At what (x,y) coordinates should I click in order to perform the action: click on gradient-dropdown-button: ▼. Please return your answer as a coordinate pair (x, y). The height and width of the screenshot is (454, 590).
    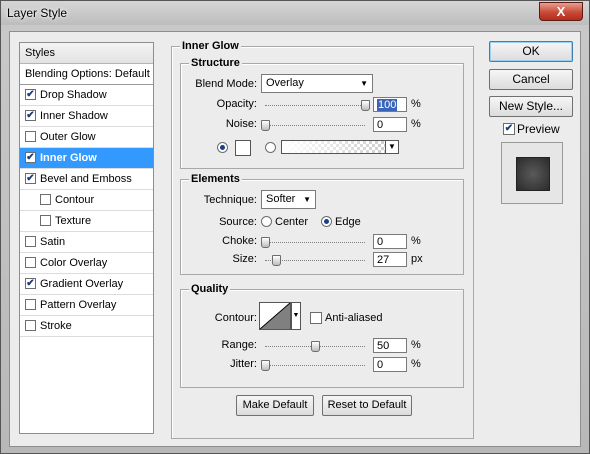
    Looking at the image, I should click on (392, 147).